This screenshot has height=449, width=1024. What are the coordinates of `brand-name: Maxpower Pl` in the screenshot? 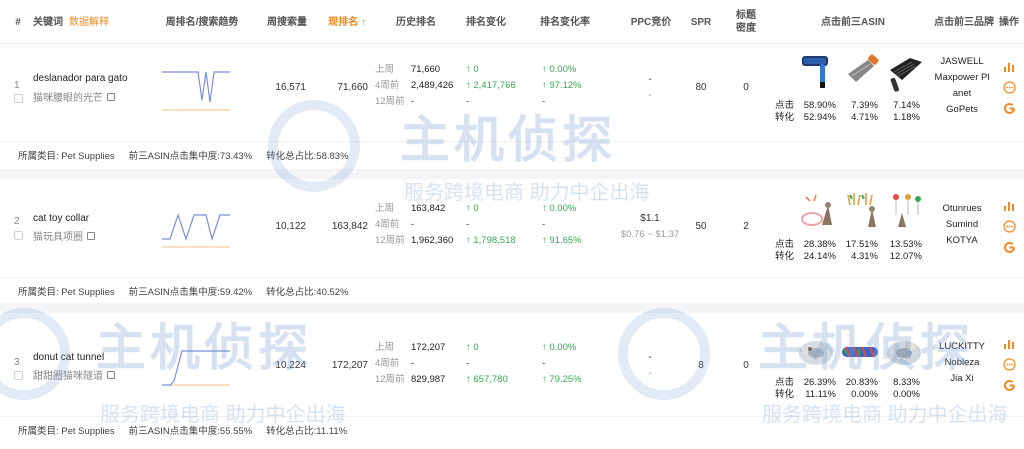 It's located at (962, 78).